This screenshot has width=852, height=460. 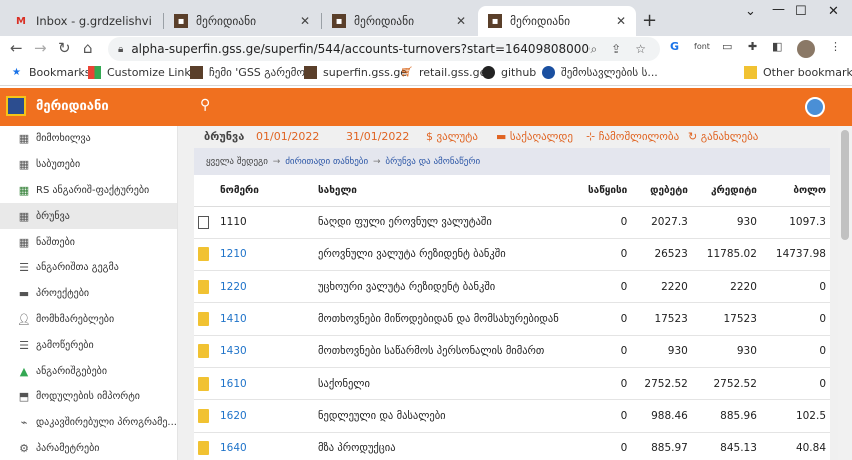 What do you see at coordinates (287, 136) in the screenshot?
I see `start-date-field: 01/01/2022` at bounding box center [287, 136].